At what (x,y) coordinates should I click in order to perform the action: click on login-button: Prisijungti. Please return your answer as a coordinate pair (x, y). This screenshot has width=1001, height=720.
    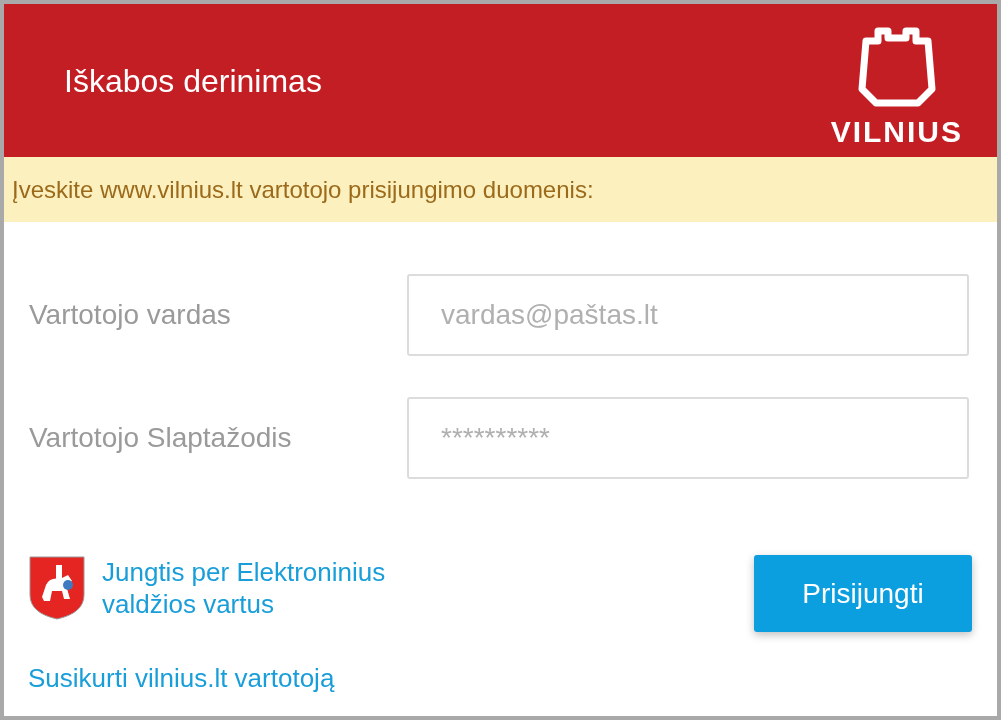
    Looking at the image, I should click on (863, 593).